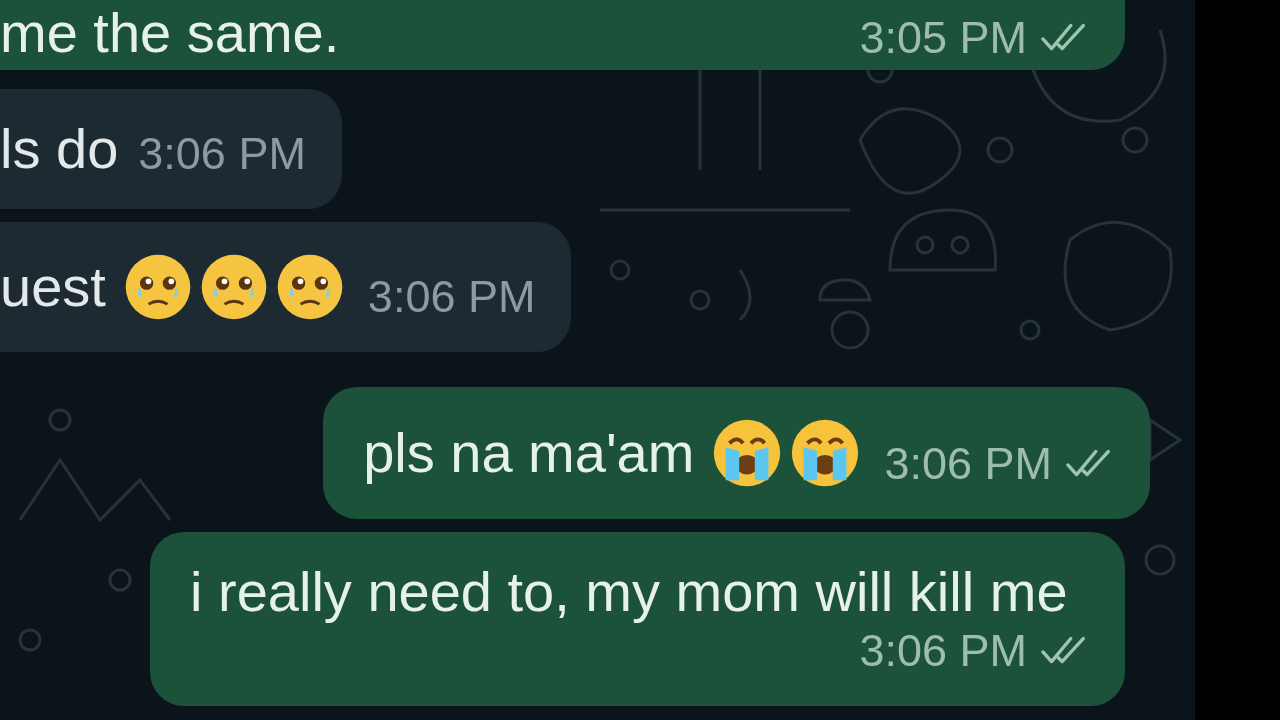 The height and width of the screenshot is (720, 1280). What do you see at coordinates (53, 287) in the screenshot?
I see `message-text: uest` at bounding box center [53, 287].